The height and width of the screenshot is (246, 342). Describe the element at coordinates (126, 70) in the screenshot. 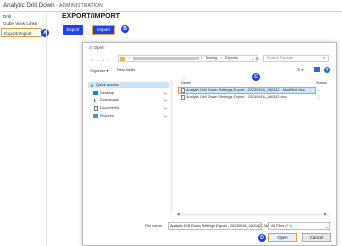

I see `new-folder-button: New folder` at that location.